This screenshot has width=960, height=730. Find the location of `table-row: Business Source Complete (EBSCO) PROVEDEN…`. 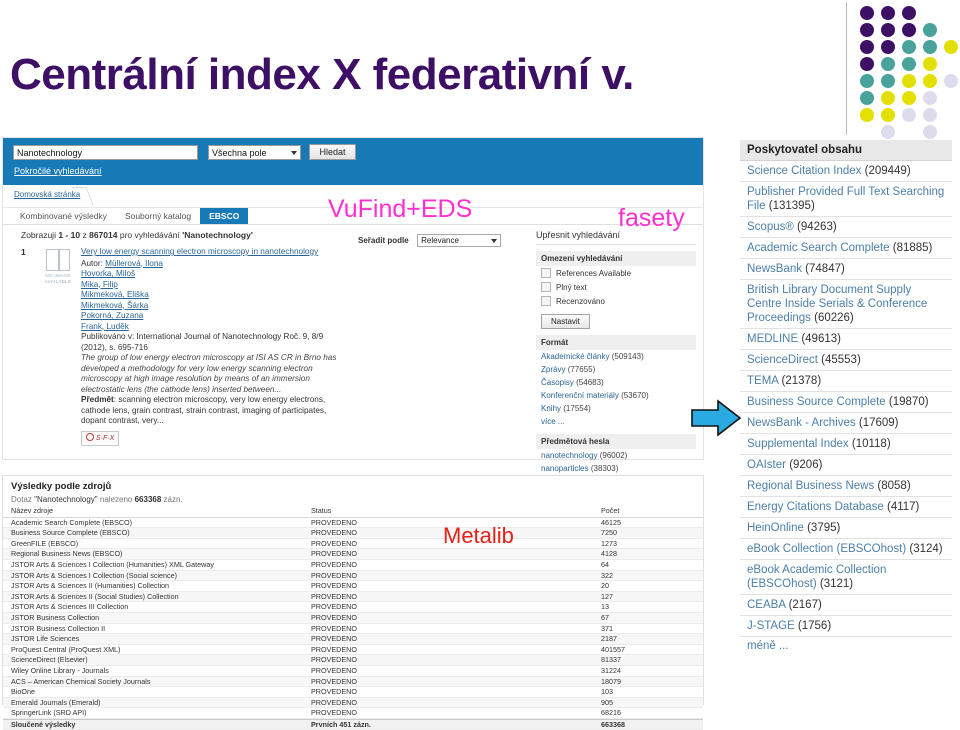

table-row: Business Source Complete (EBSCO) PROVEDEN… is located at coordinates (353, 533).